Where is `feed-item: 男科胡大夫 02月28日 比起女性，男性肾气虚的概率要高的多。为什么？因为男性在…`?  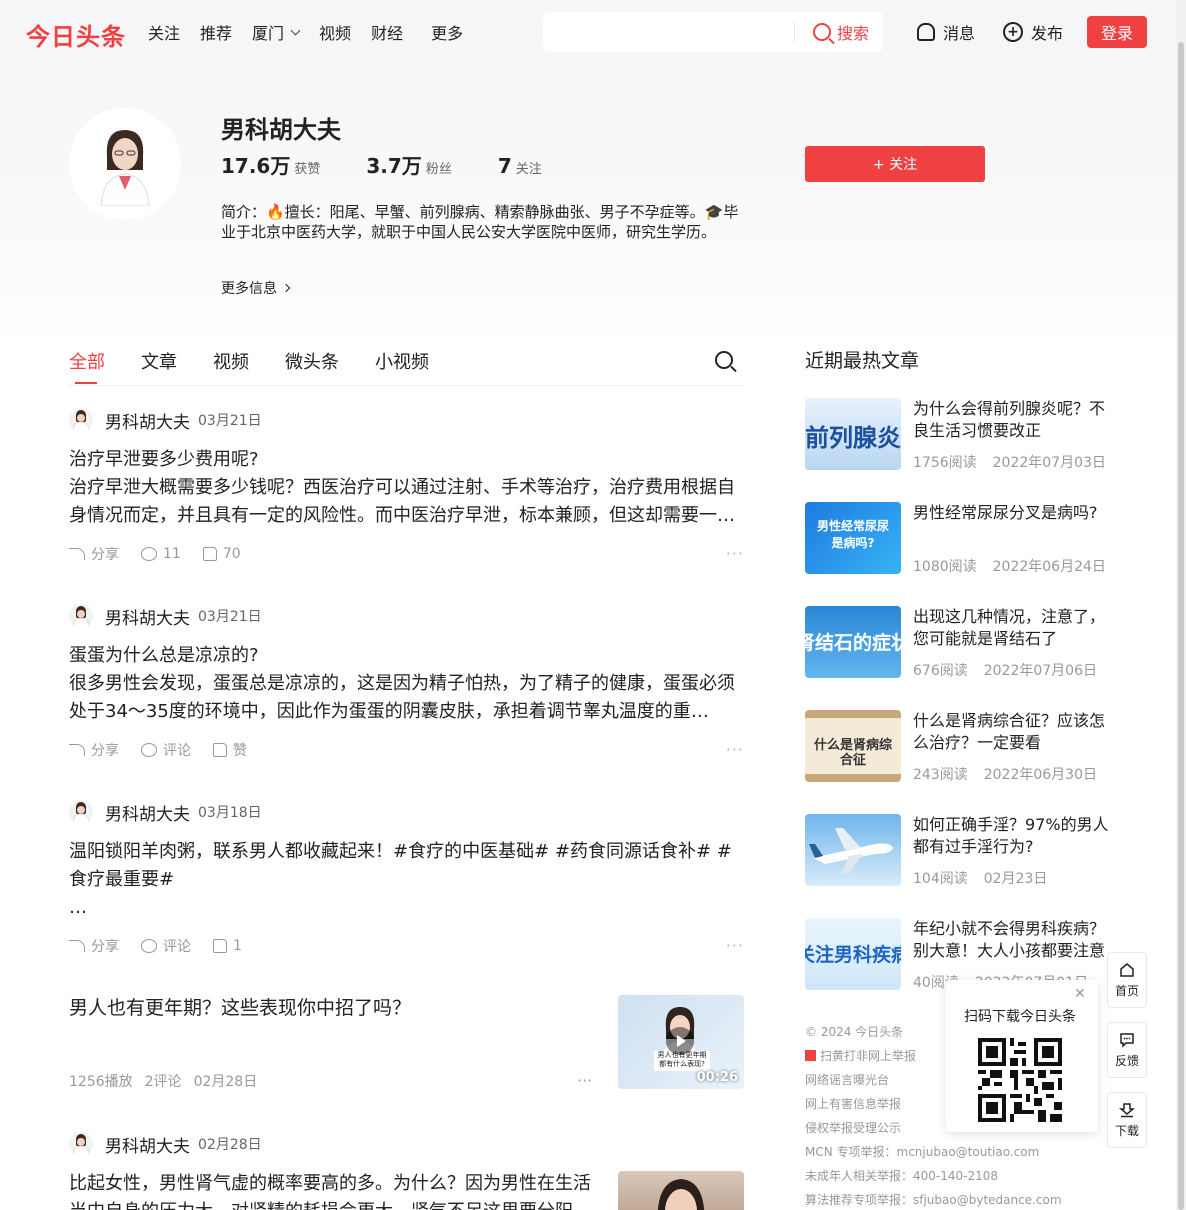 feed-item: 男科胡大夫 02月28日 比起女性，男性肾气虚的概率要高的多。为什么？因为男性在… is located at coordinates (406, 1170).